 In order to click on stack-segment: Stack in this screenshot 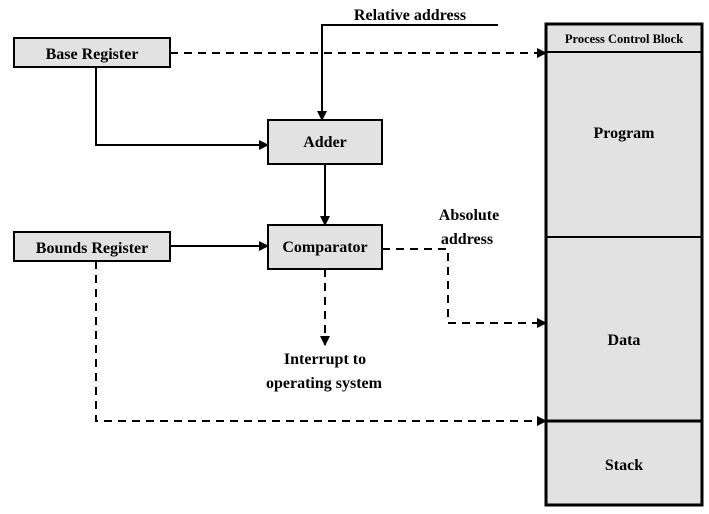, I will do `click(624, 465)`.